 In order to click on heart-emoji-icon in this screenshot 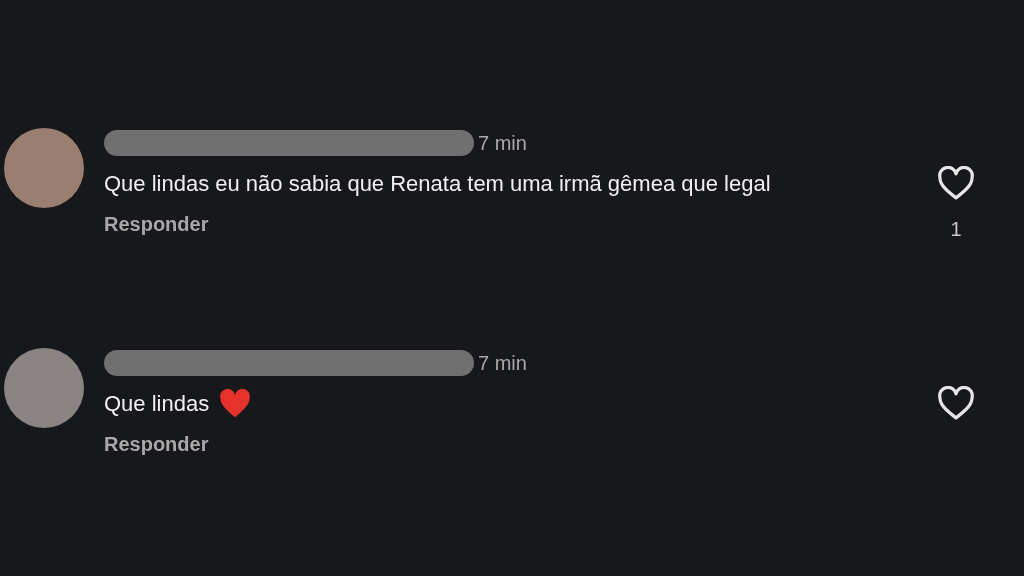, I will do `click(235, 403)`.